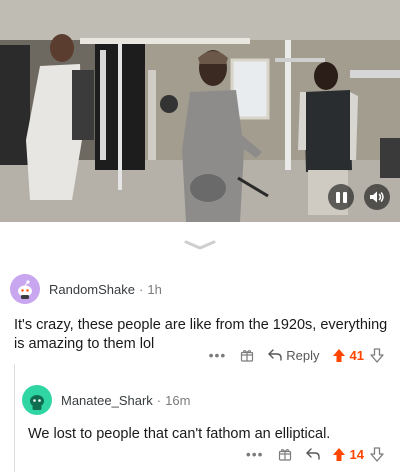 The width and height of the screenshot is (400, 472). I want to click on vote-score: 41, so click(356, 355).